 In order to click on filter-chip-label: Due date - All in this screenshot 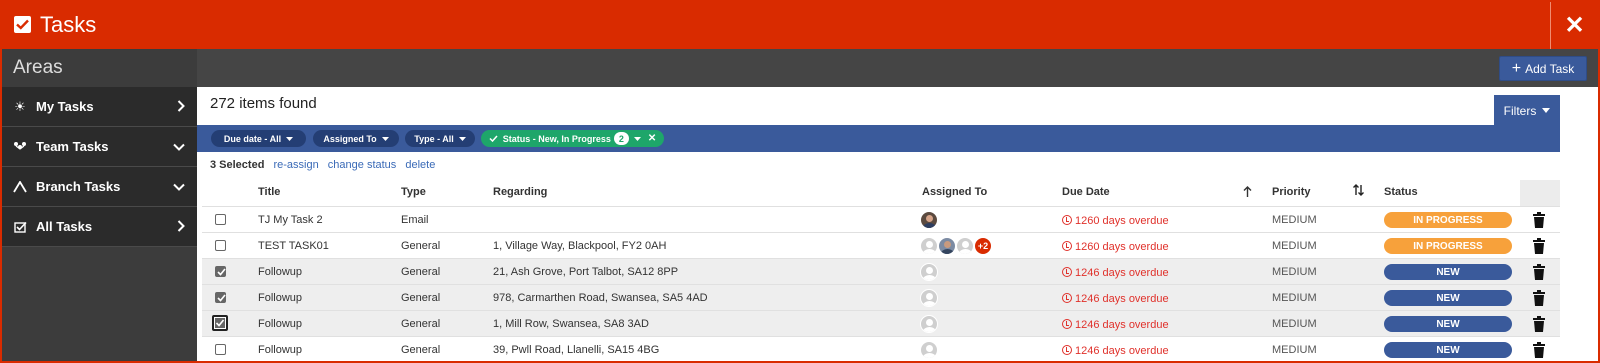, I will do `click(252, 138)`.